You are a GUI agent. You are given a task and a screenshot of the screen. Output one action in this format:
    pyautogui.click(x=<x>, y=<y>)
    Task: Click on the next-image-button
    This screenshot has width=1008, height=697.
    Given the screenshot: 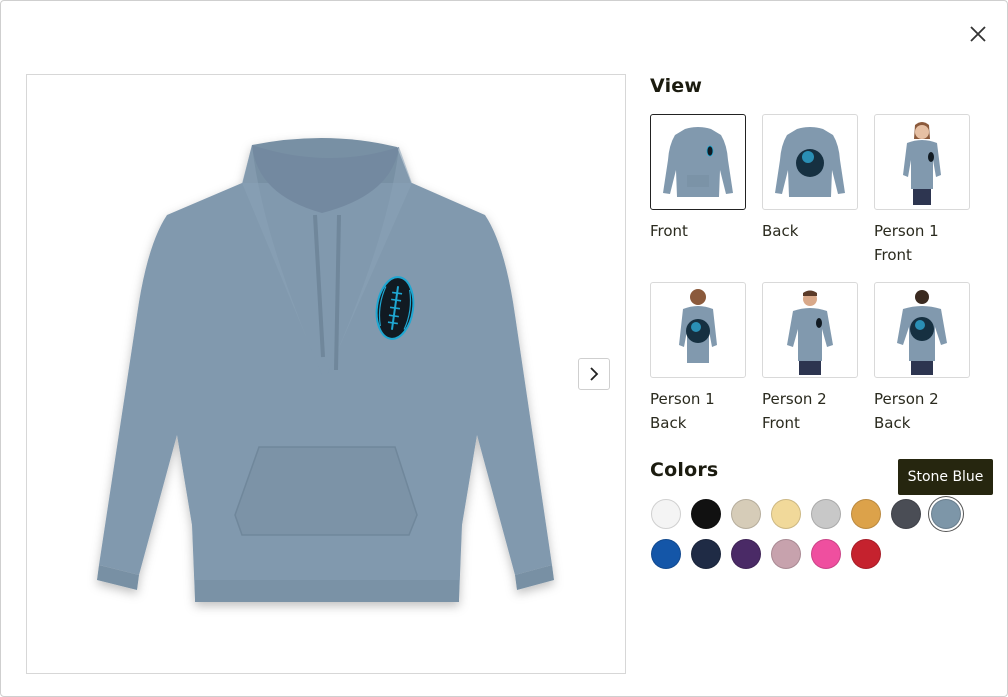 What is the action you would take?
    pyautogui.click(x=594, y=374)
    